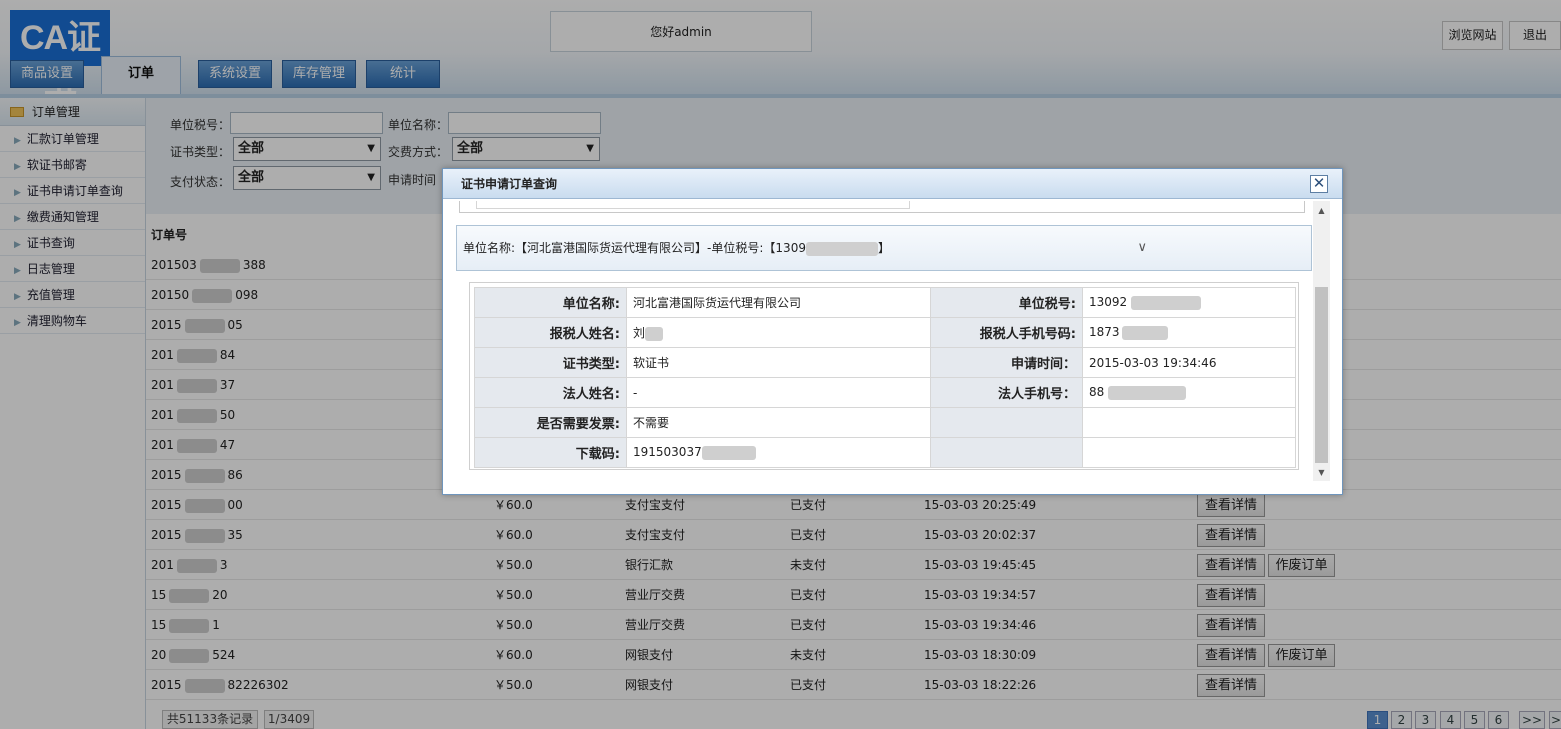 The width and height of the screenshot is (1561, 729). I want to click on previous-record-fragment, so click(882, 207).